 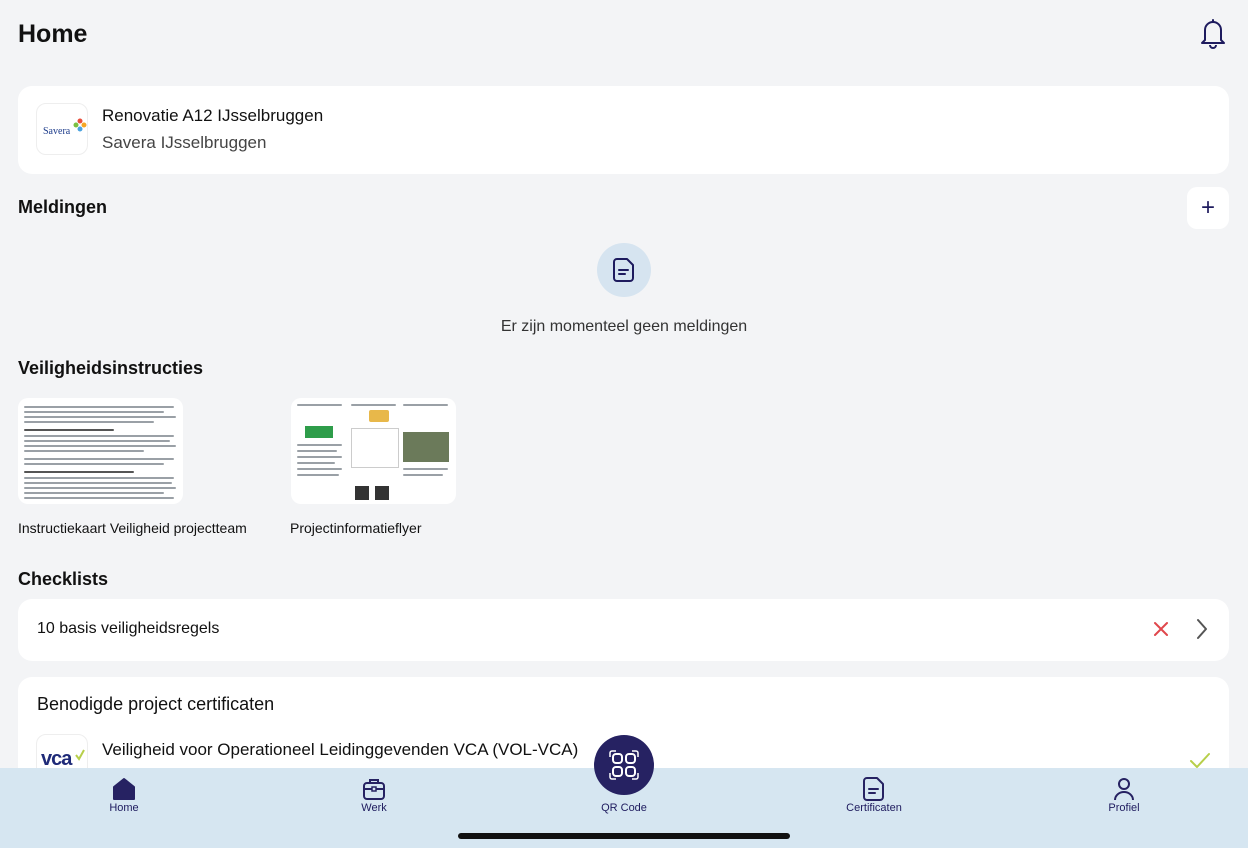 What do you see at coordinates (1161, 629) in the screenshot?
I see `x-icon` at bounding box center [1161, 629].